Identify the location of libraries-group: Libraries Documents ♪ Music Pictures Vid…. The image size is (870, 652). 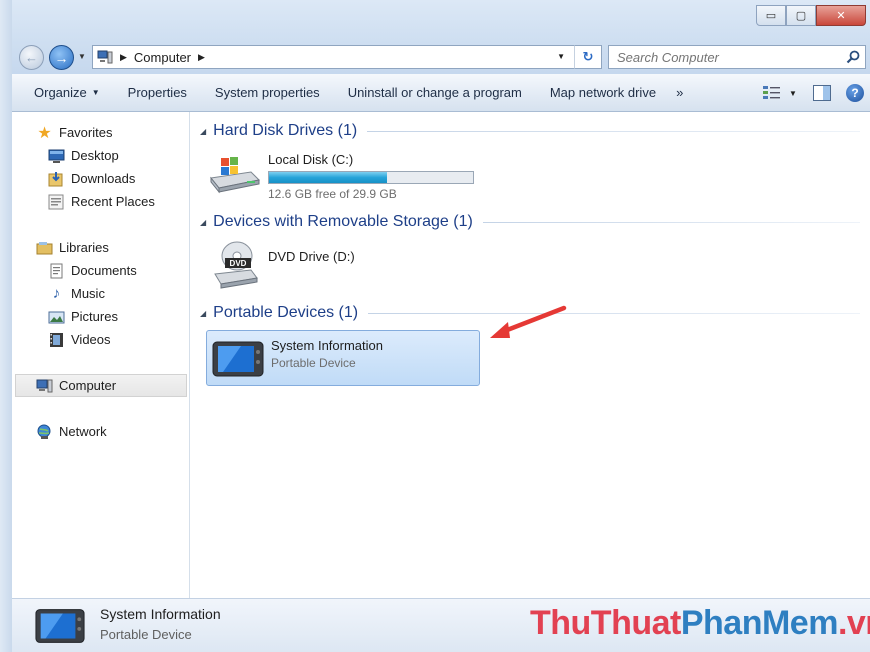
(101, 293).